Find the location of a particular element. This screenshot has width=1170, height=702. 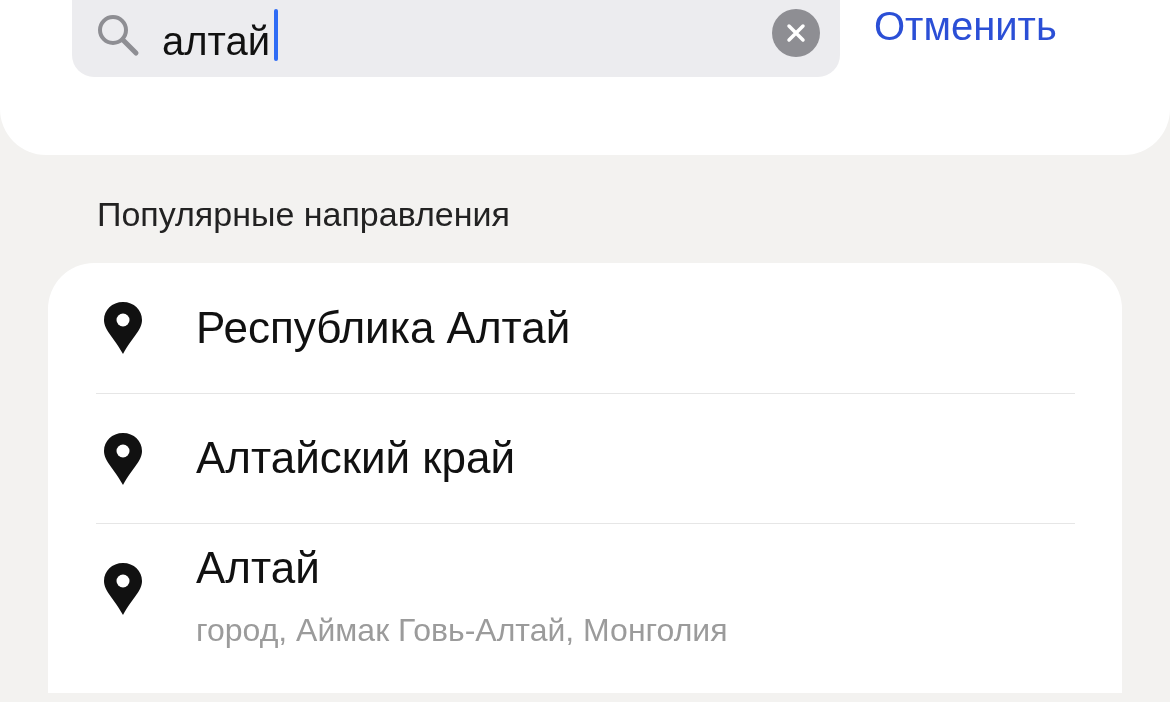

clear-button is located at coordinates (796, 33).